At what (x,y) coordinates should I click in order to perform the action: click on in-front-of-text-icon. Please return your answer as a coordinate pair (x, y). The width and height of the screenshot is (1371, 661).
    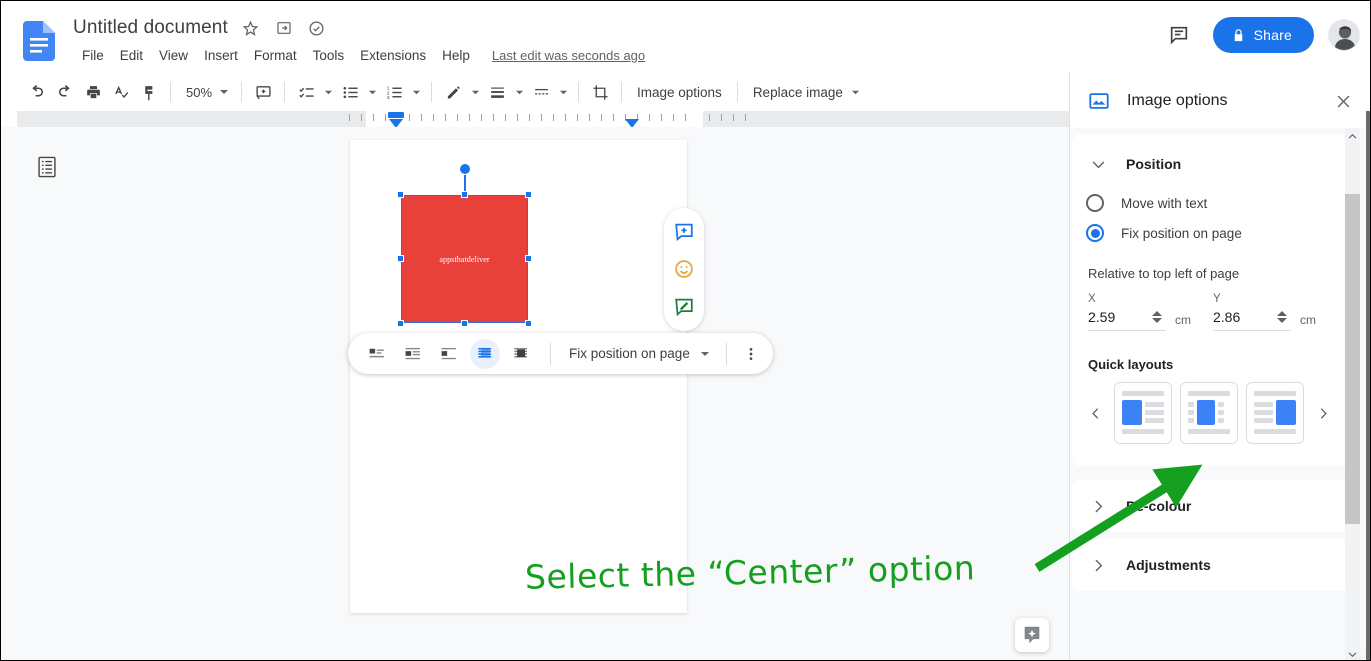
    Looking at the image, I should click on (521, 354).